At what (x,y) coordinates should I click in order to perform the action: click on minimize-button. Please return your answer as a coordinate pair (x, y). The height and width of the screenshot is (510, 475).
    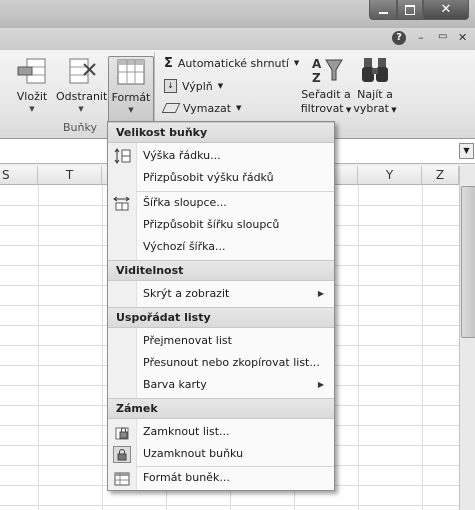
    Looking at the image, I should click on (383, 10).